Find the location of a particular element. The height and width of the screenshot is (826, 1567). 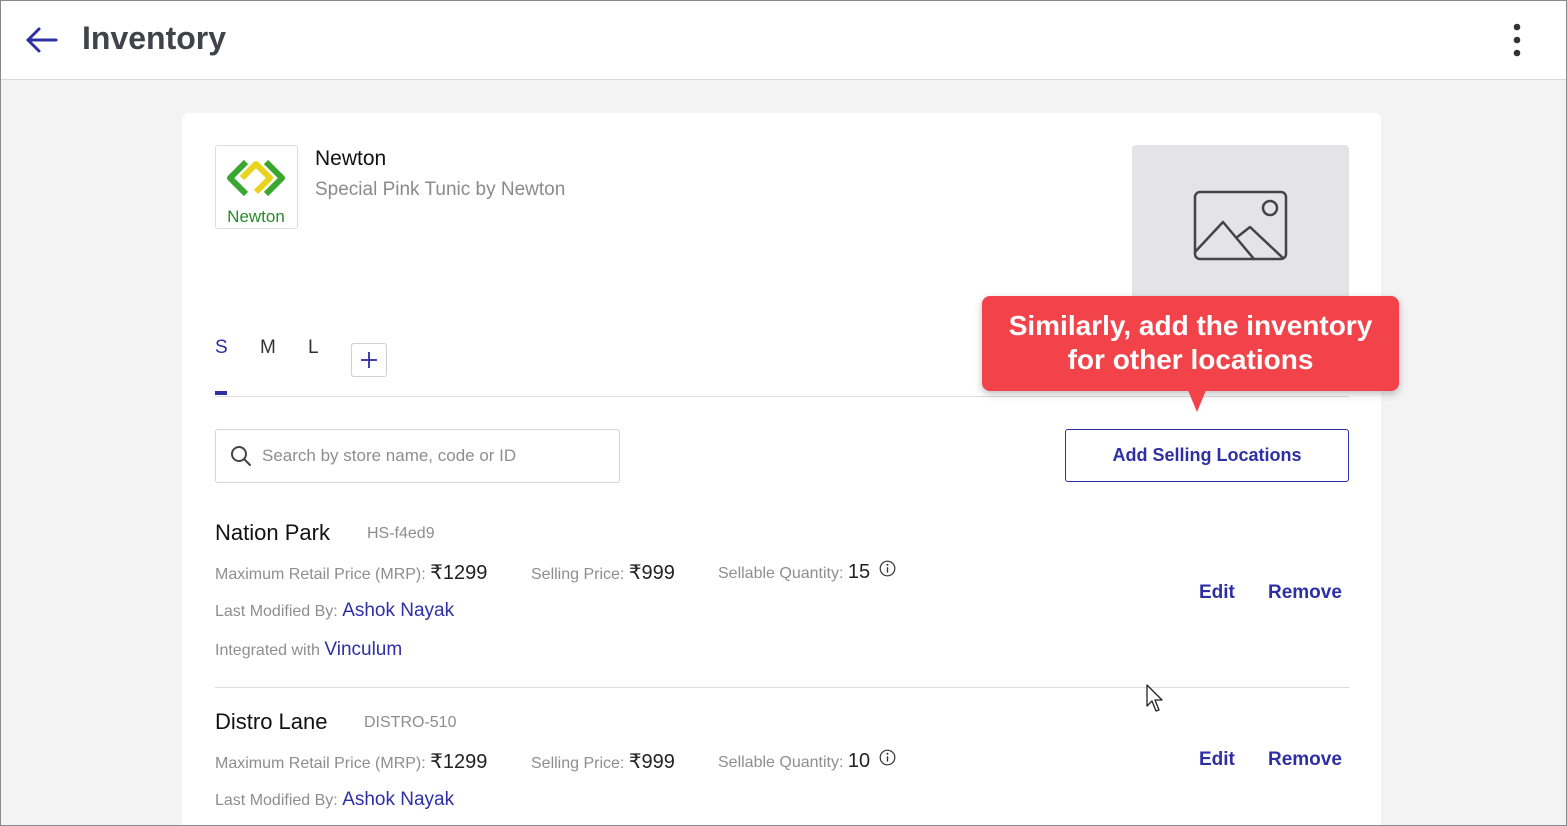

tab-size-m: M is located at coordinates (268, 348).